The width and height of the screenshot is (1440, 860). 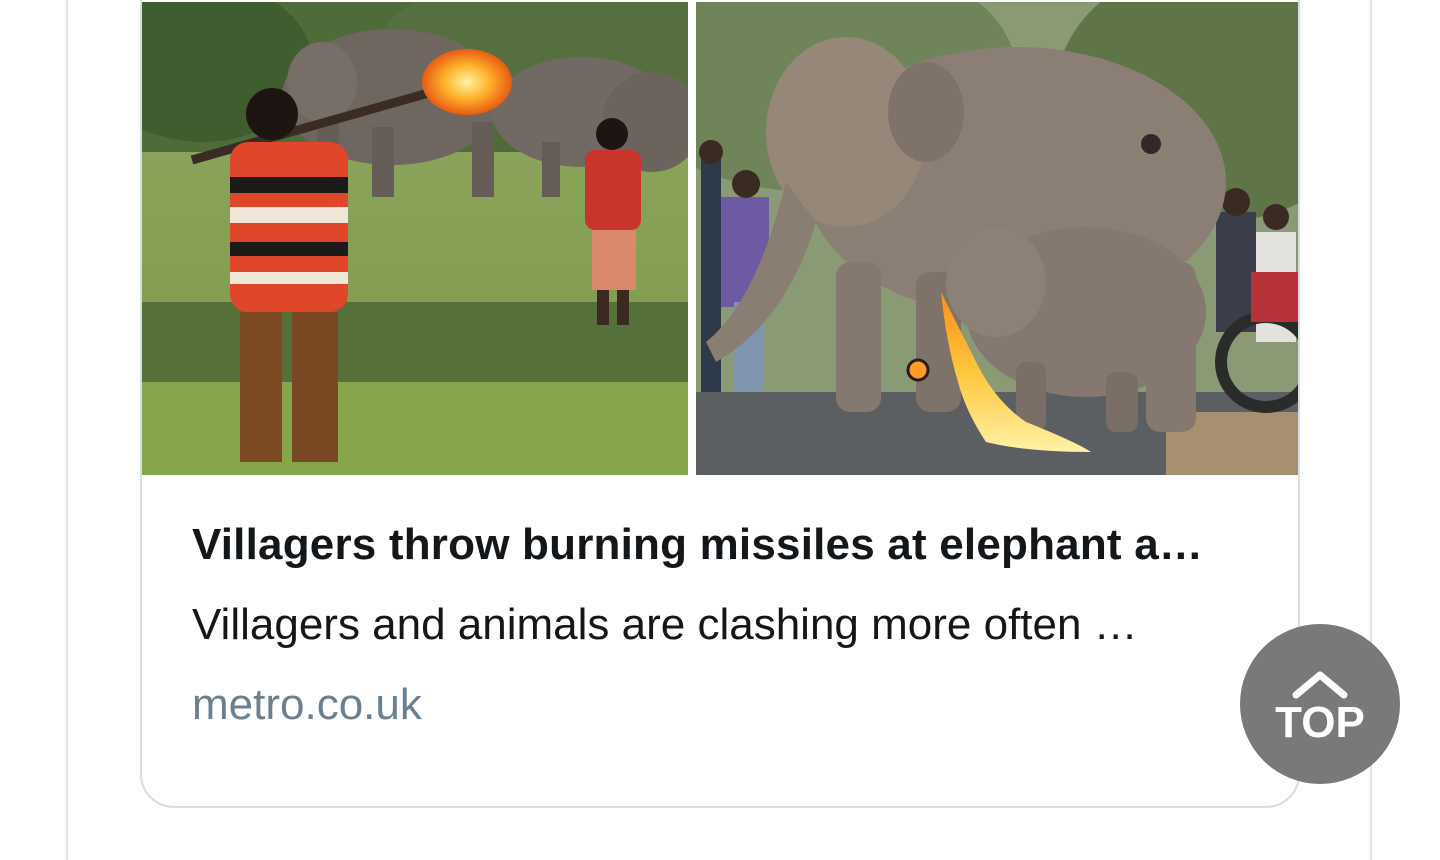 What do you see at coordinates (1320, 722) in the screenshot?
I see `scroll-to-top-label: TOP` at bounding box center [1320, 722].